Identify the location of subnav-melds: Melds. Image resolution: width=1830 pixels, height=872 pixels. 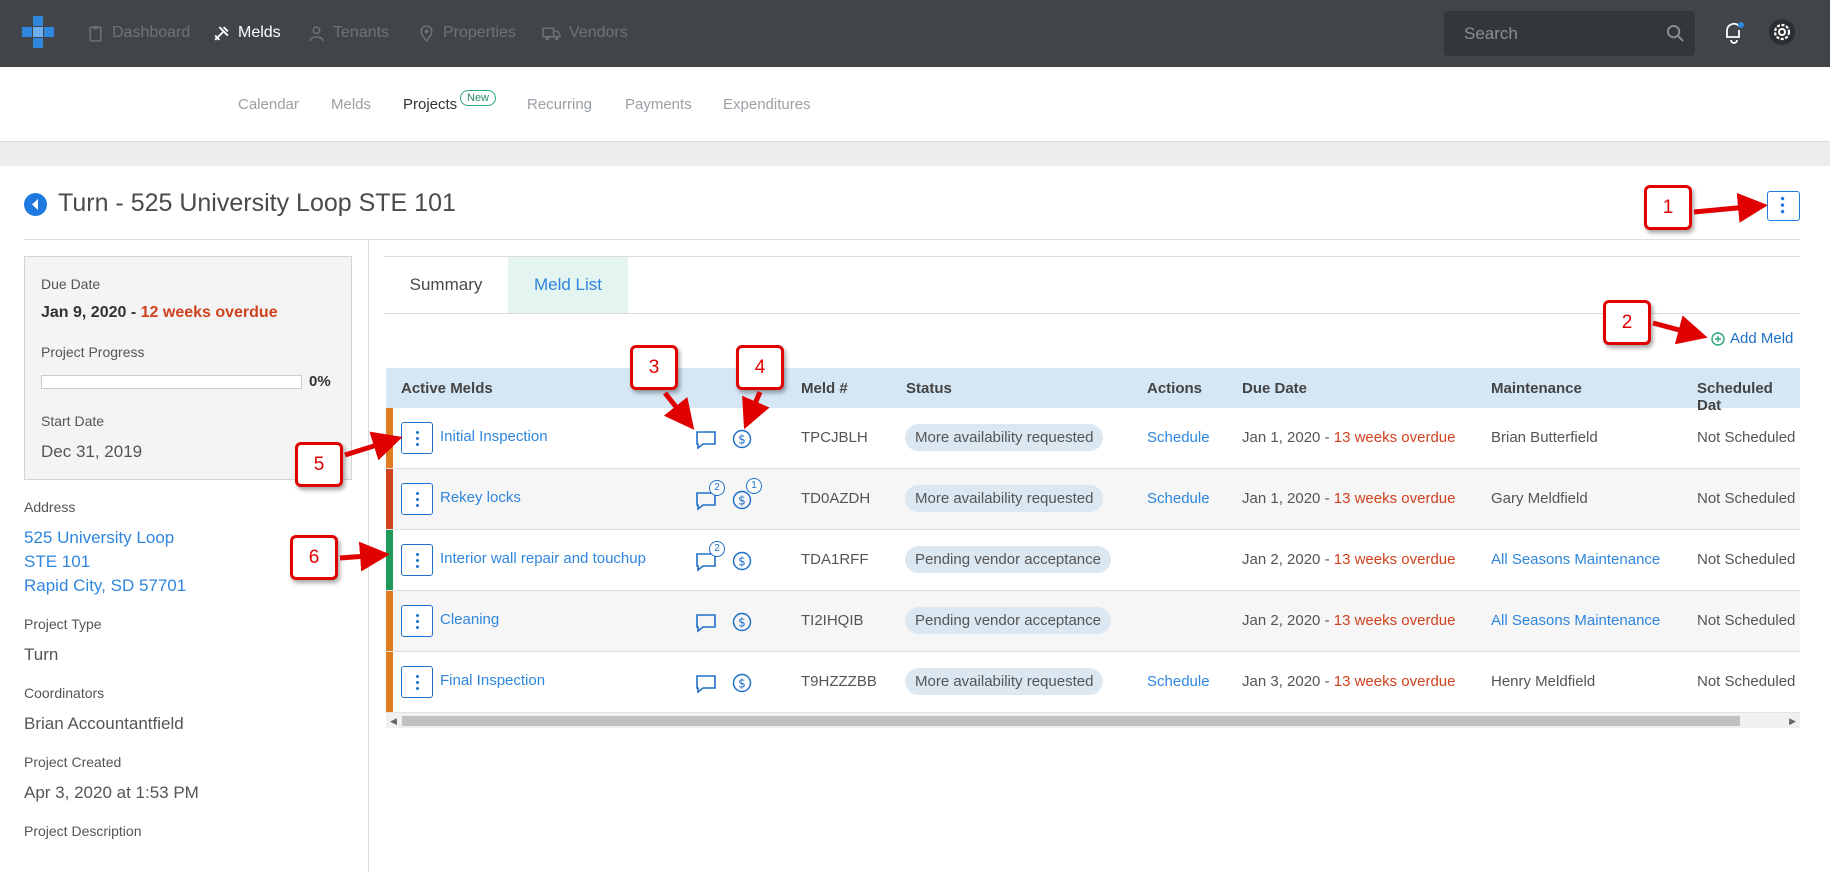
(351, 104).